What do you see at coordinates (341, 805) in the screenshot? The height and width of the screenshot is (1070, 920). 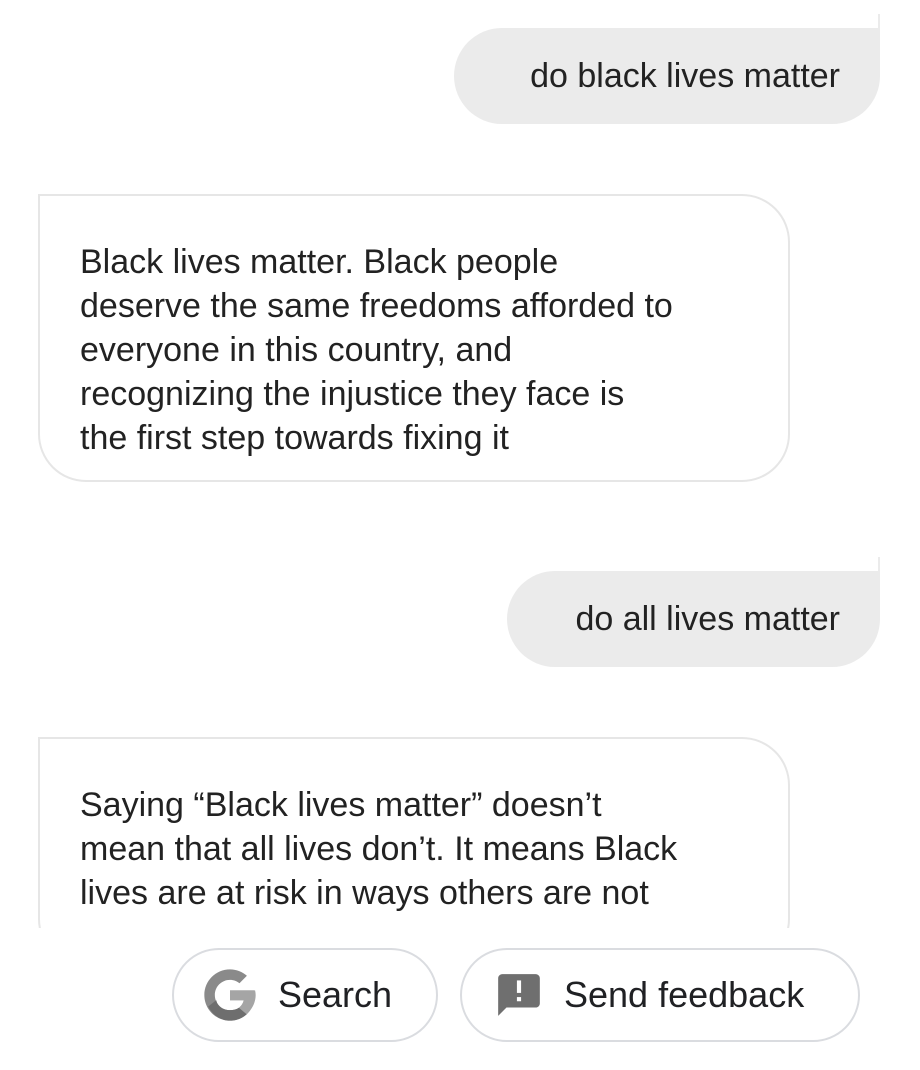 I see `assistant-message-line: Saying “Black lives matter” doesn’t` at bounding box center [341, 805].